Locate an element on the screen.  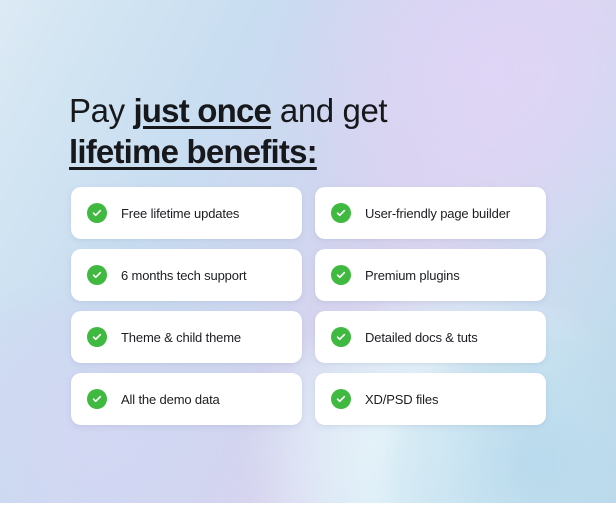
benefit-label: Free lifetime updates is located at coordinates (180, 213).